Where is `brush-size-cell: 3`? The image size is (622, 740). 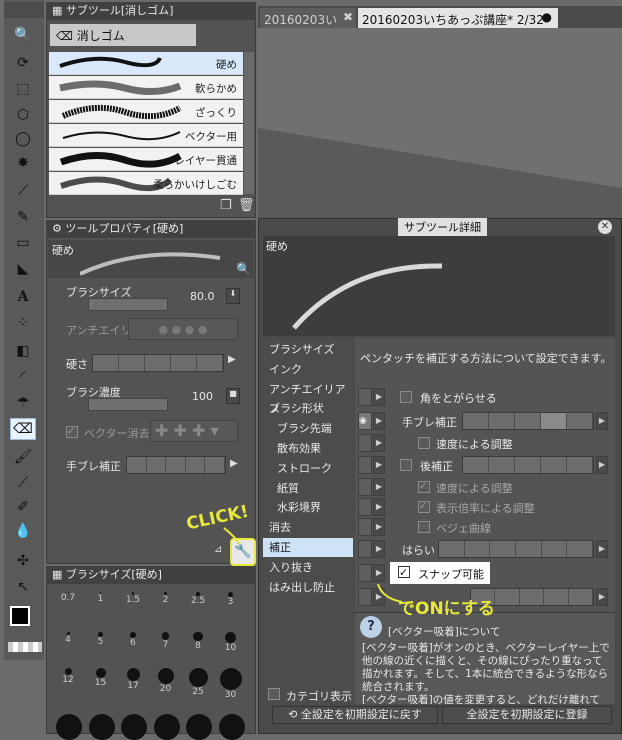 brush-size-cell: 3 is located at coordinates (231, 606).